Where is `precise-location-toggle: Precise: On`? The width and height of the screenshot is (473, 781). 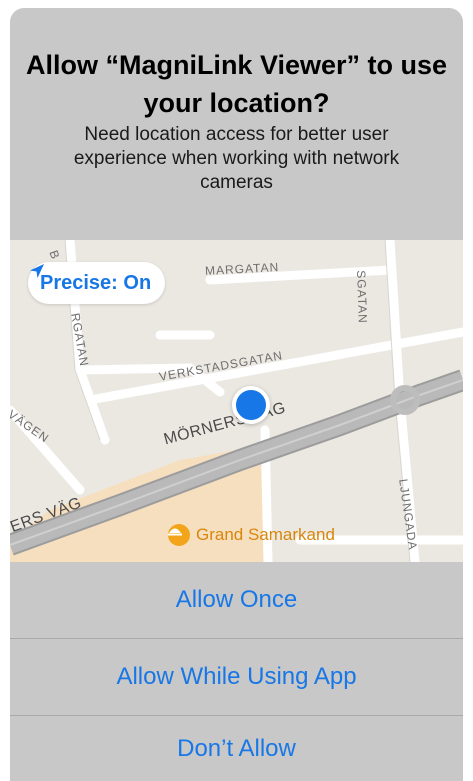
precise-location-toggle: Precise: On is located at coordinates (97, 283).